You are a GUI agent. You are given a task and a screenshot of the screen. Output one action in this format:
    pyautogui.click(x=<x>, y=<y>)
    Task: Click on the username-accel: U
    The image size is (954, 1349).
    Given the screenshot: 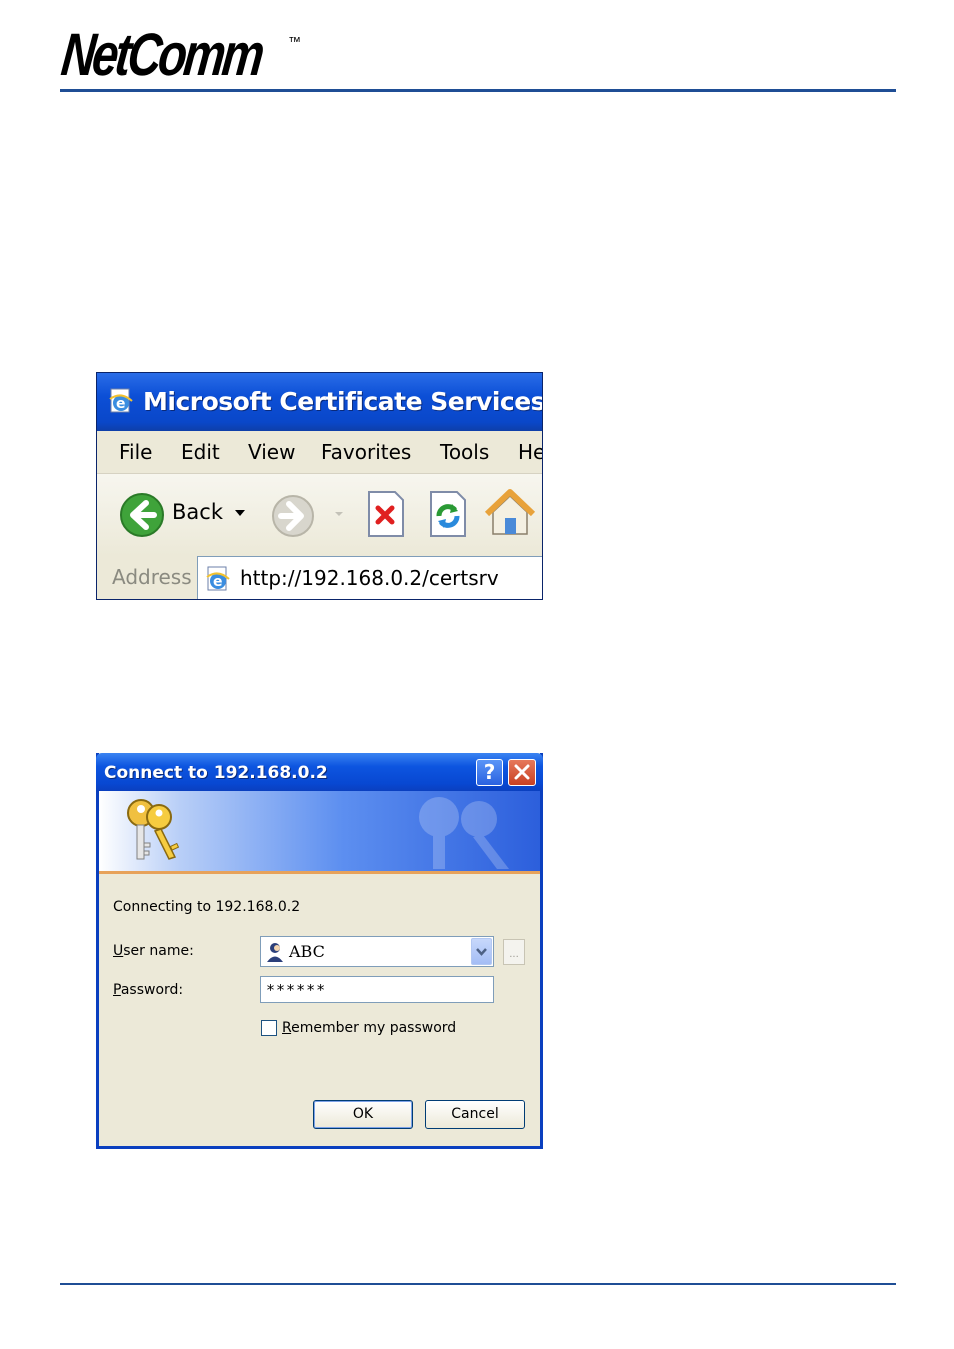 What is the action you would take?
    pyautogui.click(x=118, y=951)
    